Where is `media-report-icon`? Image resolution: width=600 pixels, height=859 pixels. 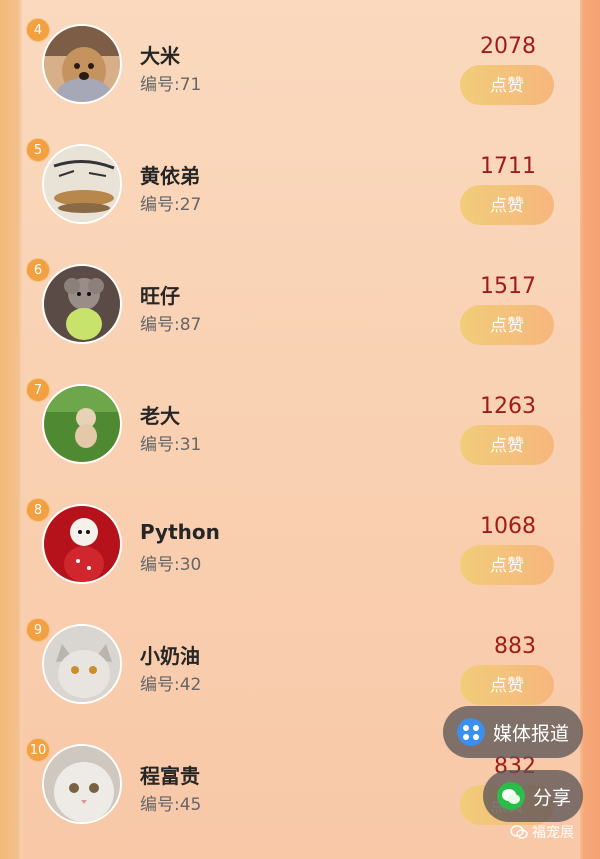
media-report-icon is located at coordinates (471, 732).